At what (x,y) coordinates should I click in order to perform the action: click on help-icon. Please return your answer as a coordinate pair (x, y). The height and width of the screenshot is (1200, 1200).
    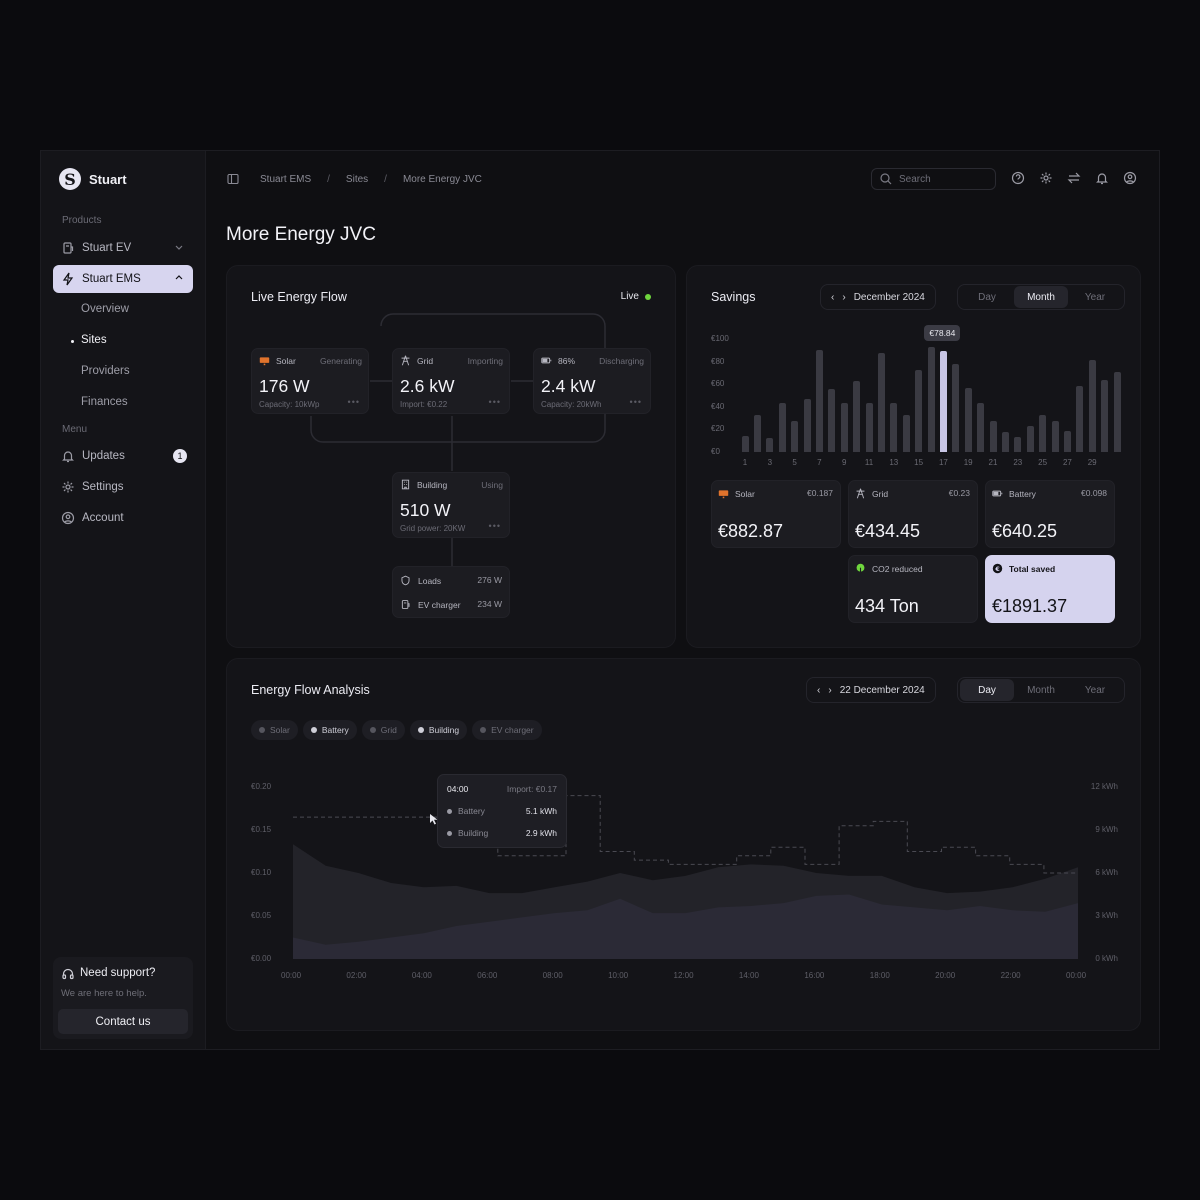
    Looking at the image, I should click on (1018, 178).